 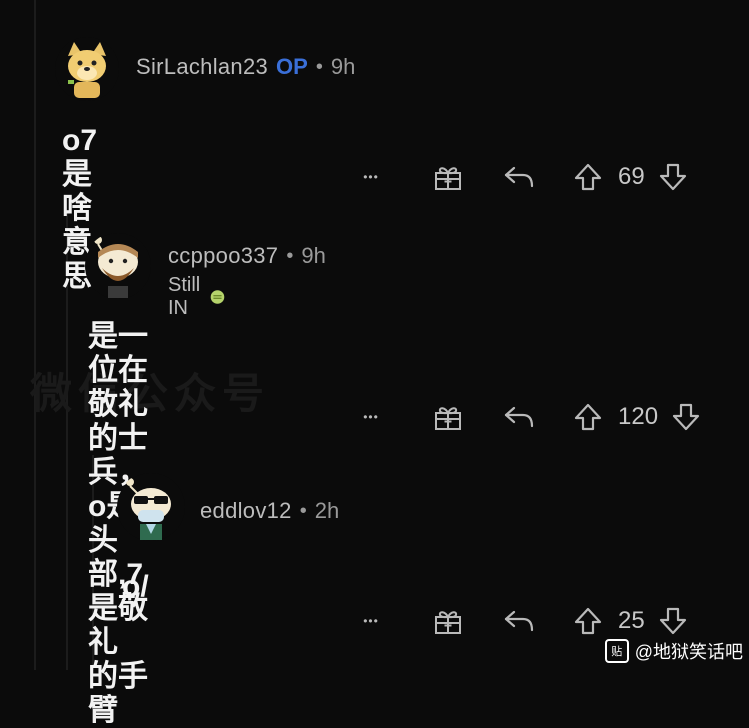 What do you see at coordinates (87, 69) in the screenshot?
I see `doge-avatar-icon` at bounding box center [87, 69].